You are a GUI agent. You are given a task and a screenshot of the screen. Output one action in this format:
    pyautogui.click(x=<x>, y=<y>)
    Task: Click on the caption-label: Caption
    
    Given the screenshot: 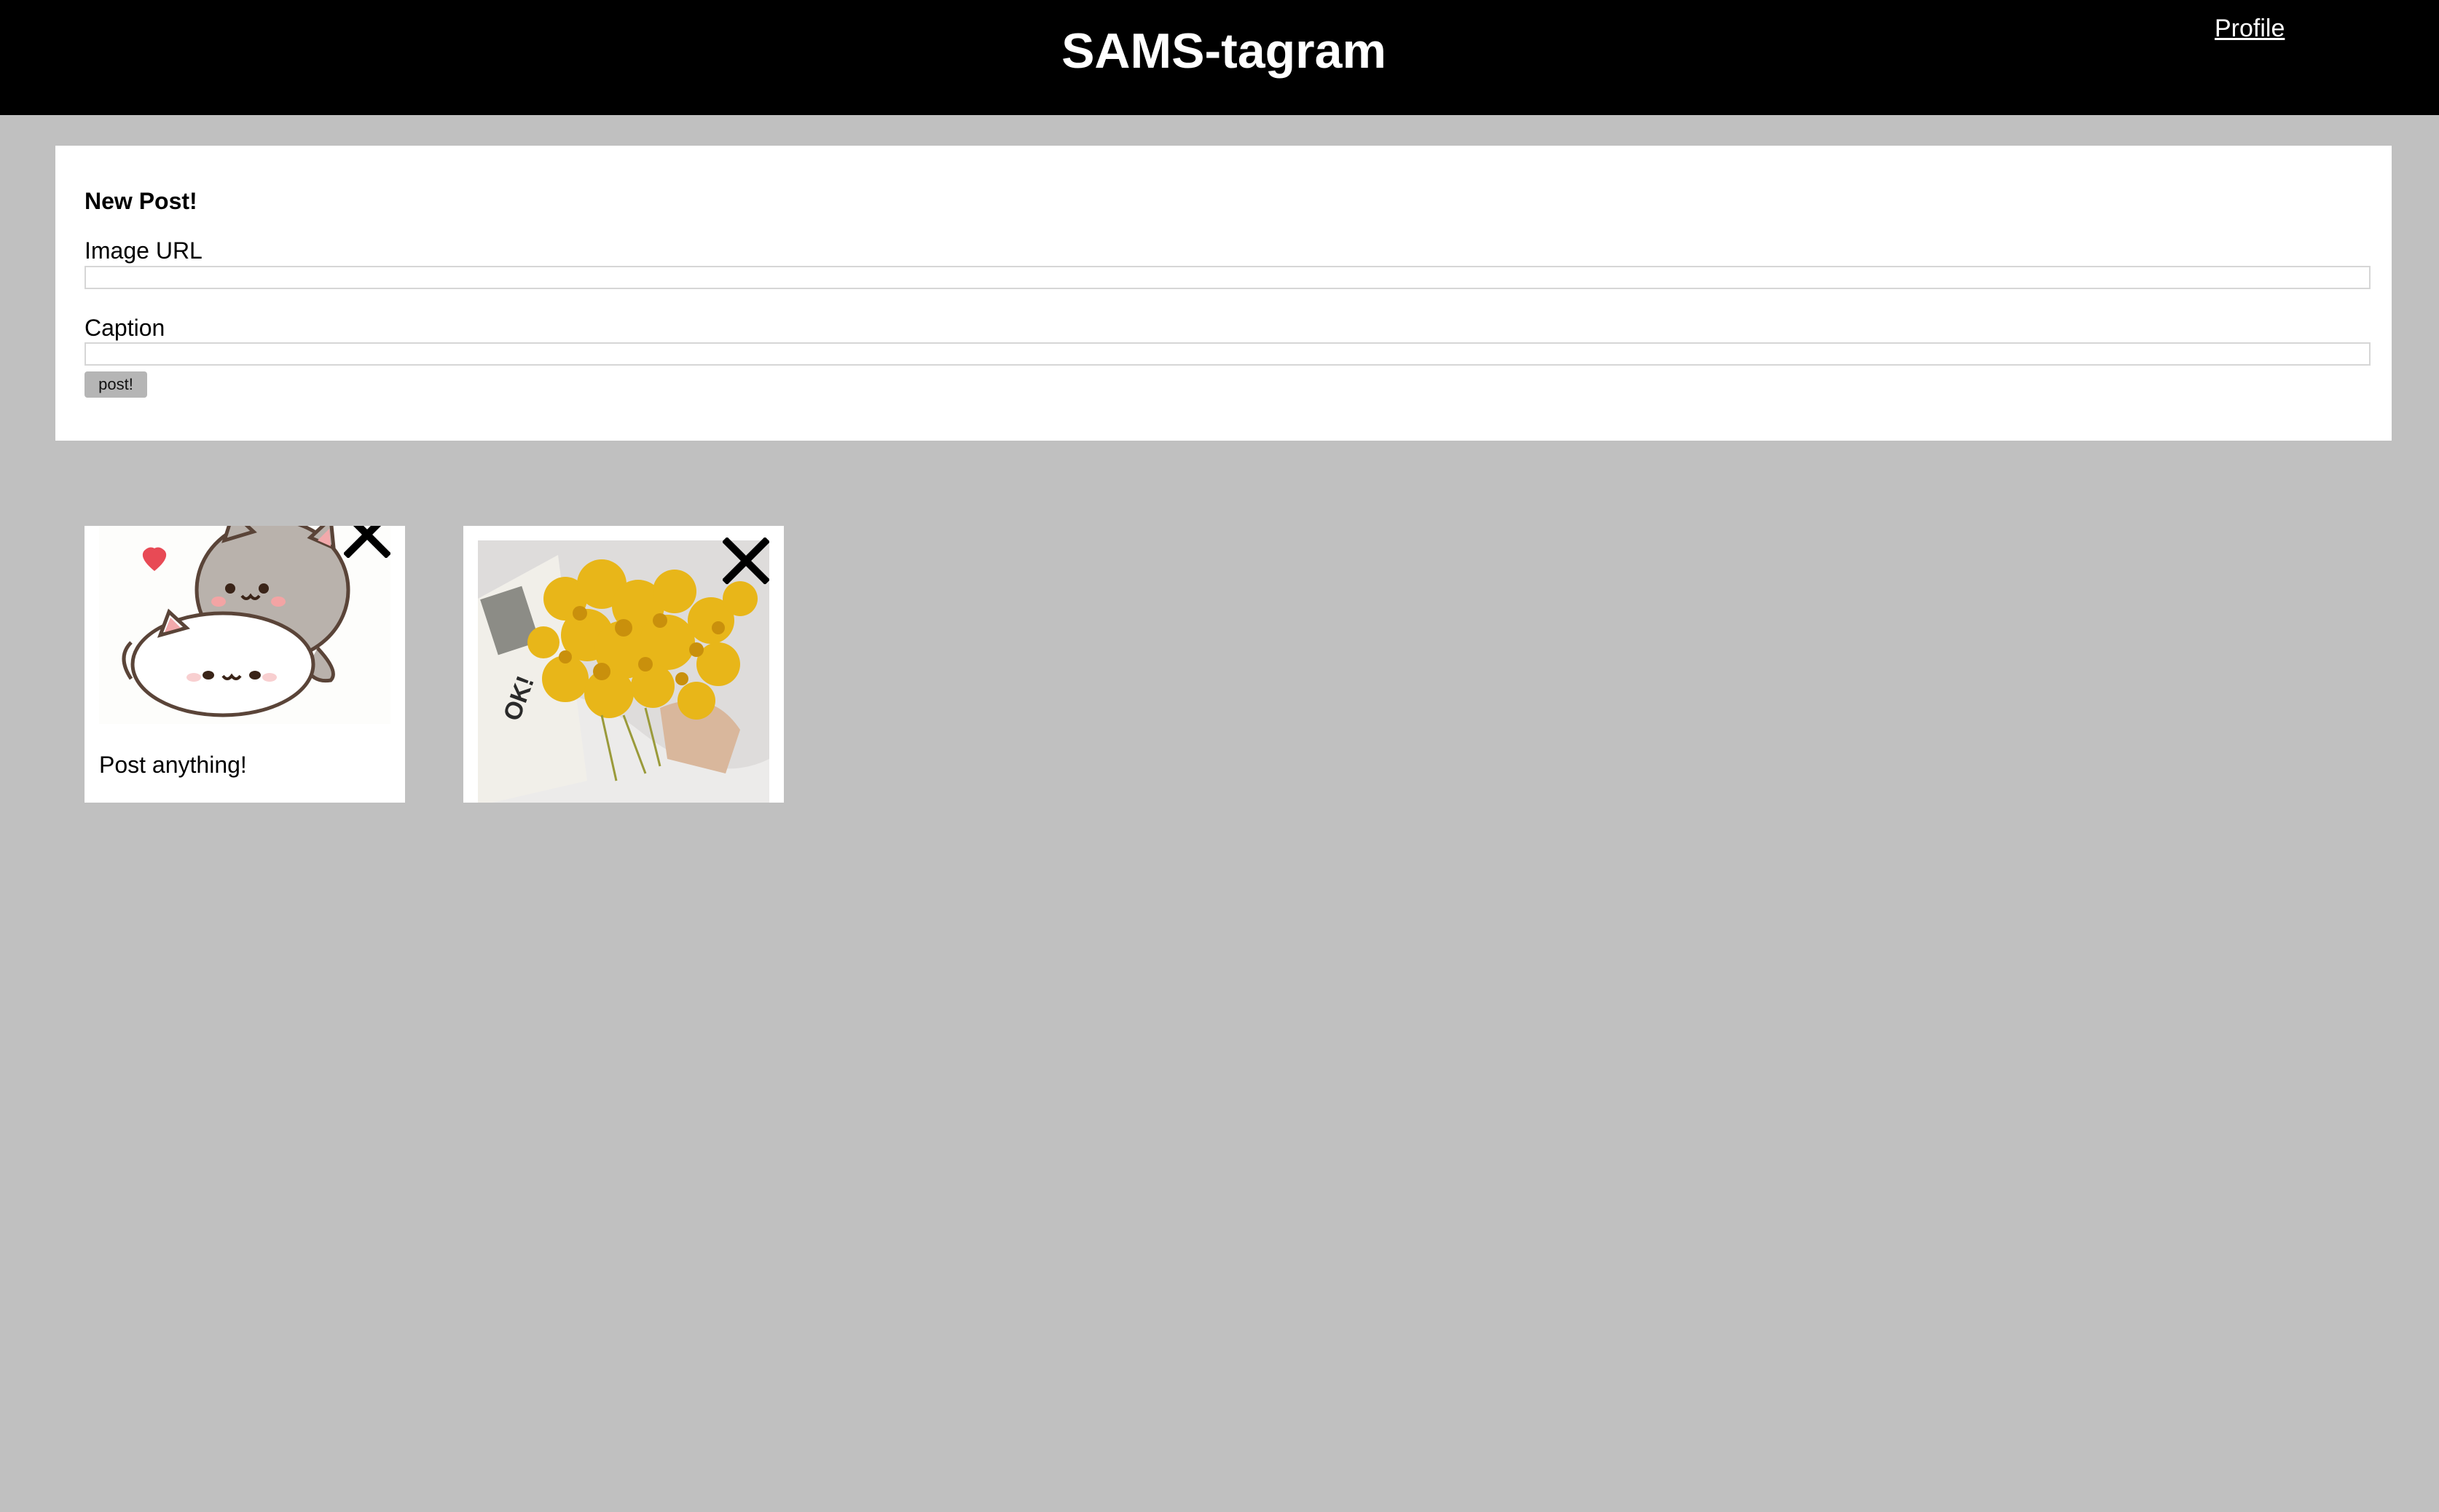 What is the action you would take?
    pyautogui.click(x=125, y=328)
    